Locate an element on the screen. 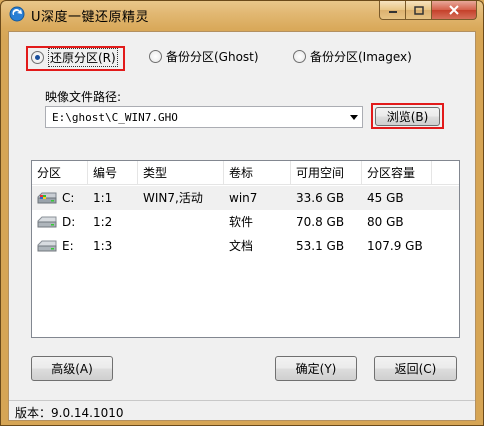 This screenshot has height=426, width=484. table-row: C: 1:1 WIN7,活动 win7 33.6 GB 45 GB is located at coordinates (245, 198).